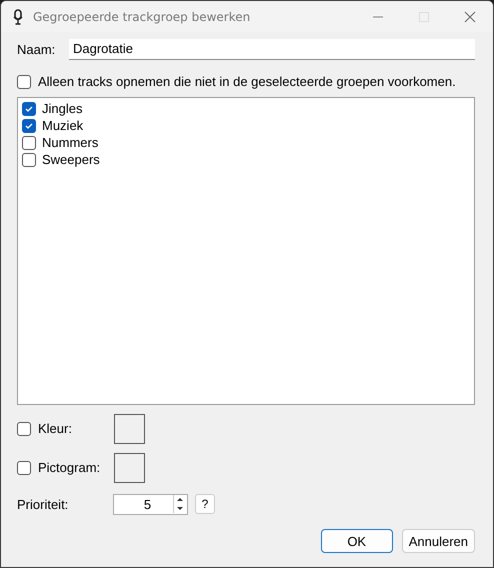  What do you see at coordinates (272, 49) in the screenshot?
I see `name-field: Dagrotatie` at bounding box center [272, 49].